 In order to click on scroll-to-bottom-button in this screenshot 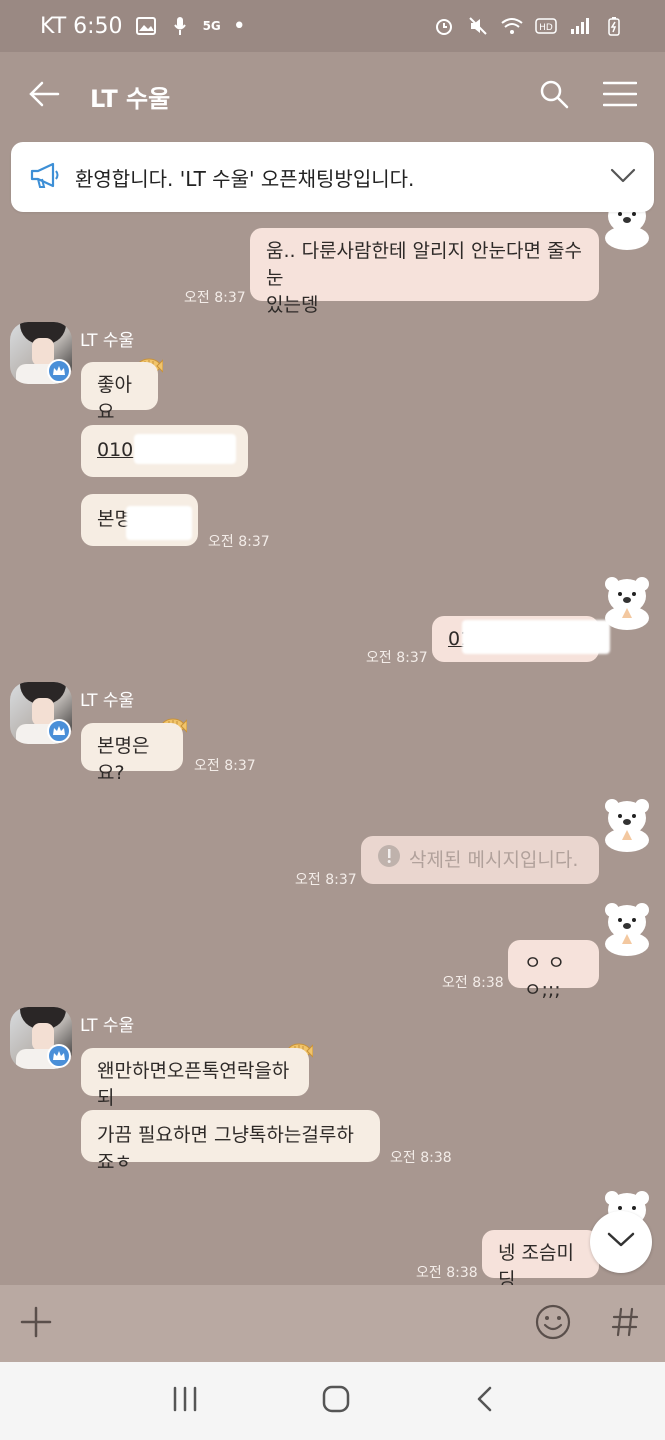, I will do `click(621, 1242)`.